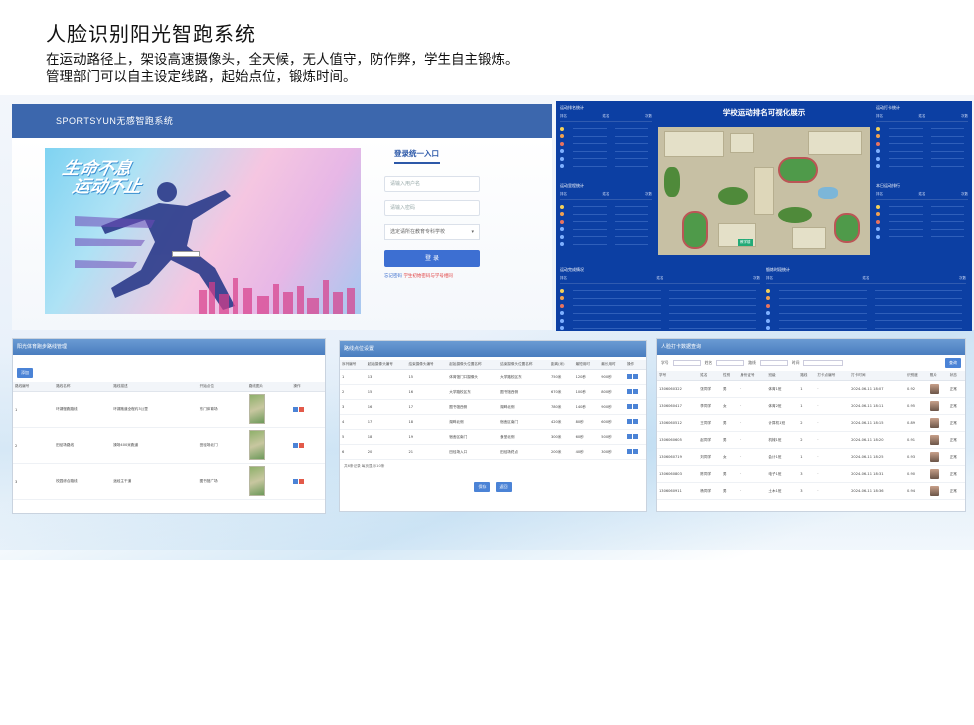 Image resolution: width=974 pixels, height=725 pixels. What do you see at coordinates (686, 363) in the screenshot?
I see `filter-no-input` at bounding box center [686, 363].